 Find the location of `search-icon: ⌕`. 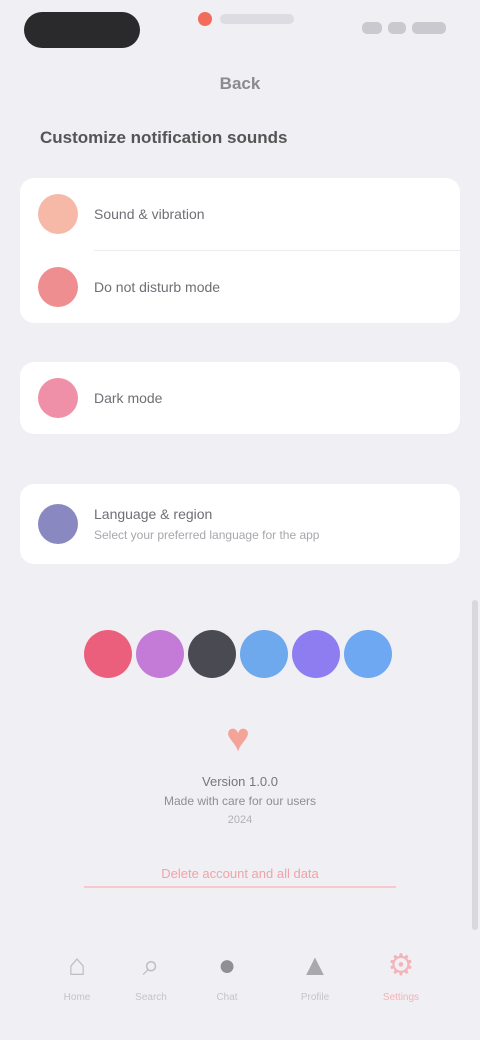

search-icon: ⌕ is located at coordinates (151, 965).